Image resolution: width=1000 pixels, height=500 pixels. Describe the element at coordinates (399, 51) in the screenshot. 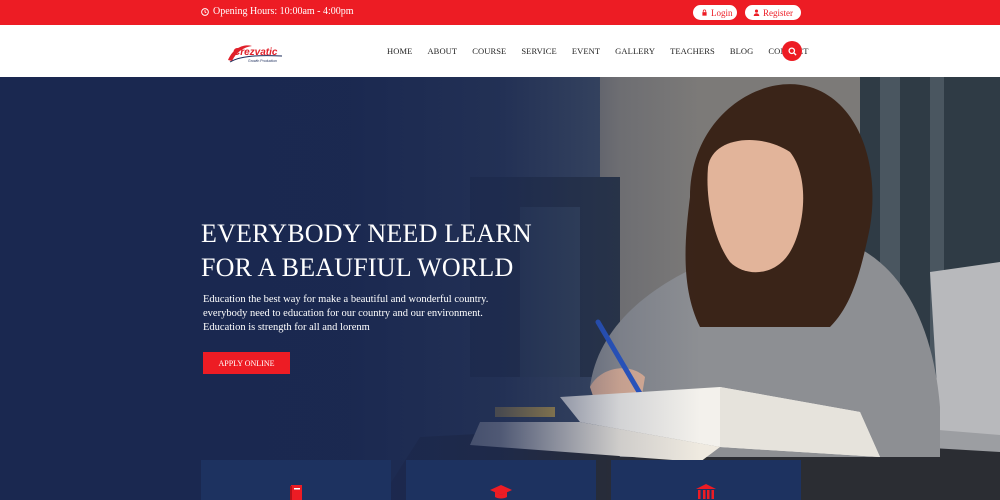

I see `nav-home: HOME` at that location.